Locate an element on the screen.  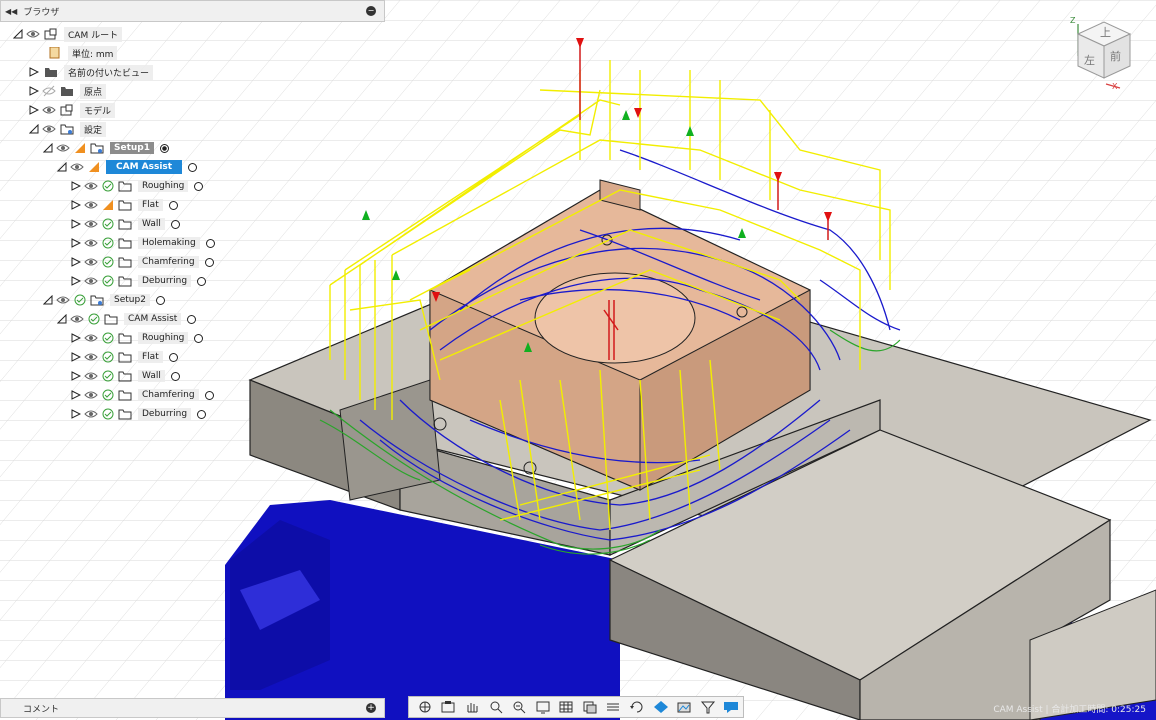
grid-icon is located at coordinates (566, 707).